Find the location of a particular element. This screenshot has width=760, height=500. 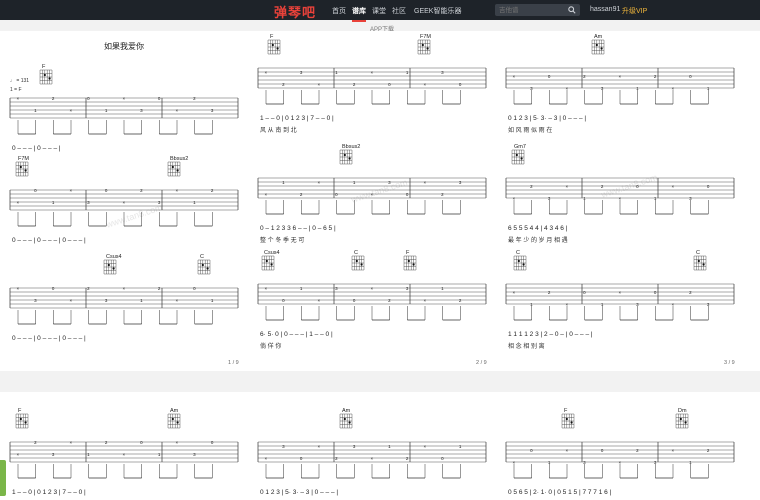

nav-sheet-library: 谱库 is located at coordinates (359, 14).